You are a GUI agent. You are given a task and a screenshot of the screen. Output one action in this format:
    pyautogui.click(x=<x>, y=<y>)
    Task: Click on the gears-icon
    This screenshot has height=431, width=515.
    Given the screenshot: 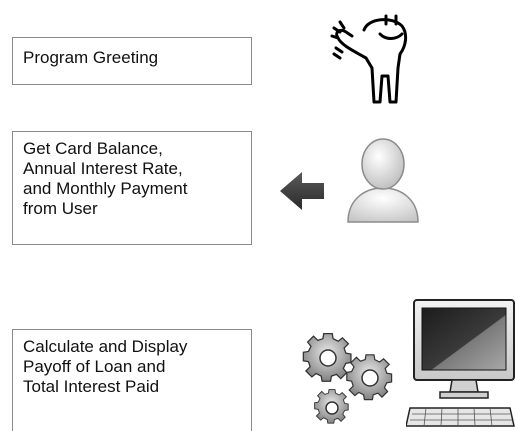 What is the action you would take?
    pyautogui.click(x=347, y=378)
    